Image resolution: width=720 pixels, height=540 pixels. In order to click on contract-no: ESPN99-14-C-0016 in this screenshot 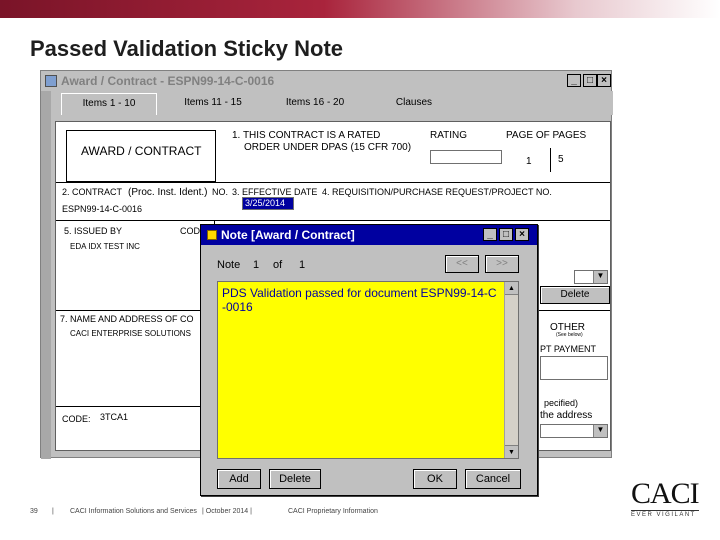, I will do `click(102, 209)`.